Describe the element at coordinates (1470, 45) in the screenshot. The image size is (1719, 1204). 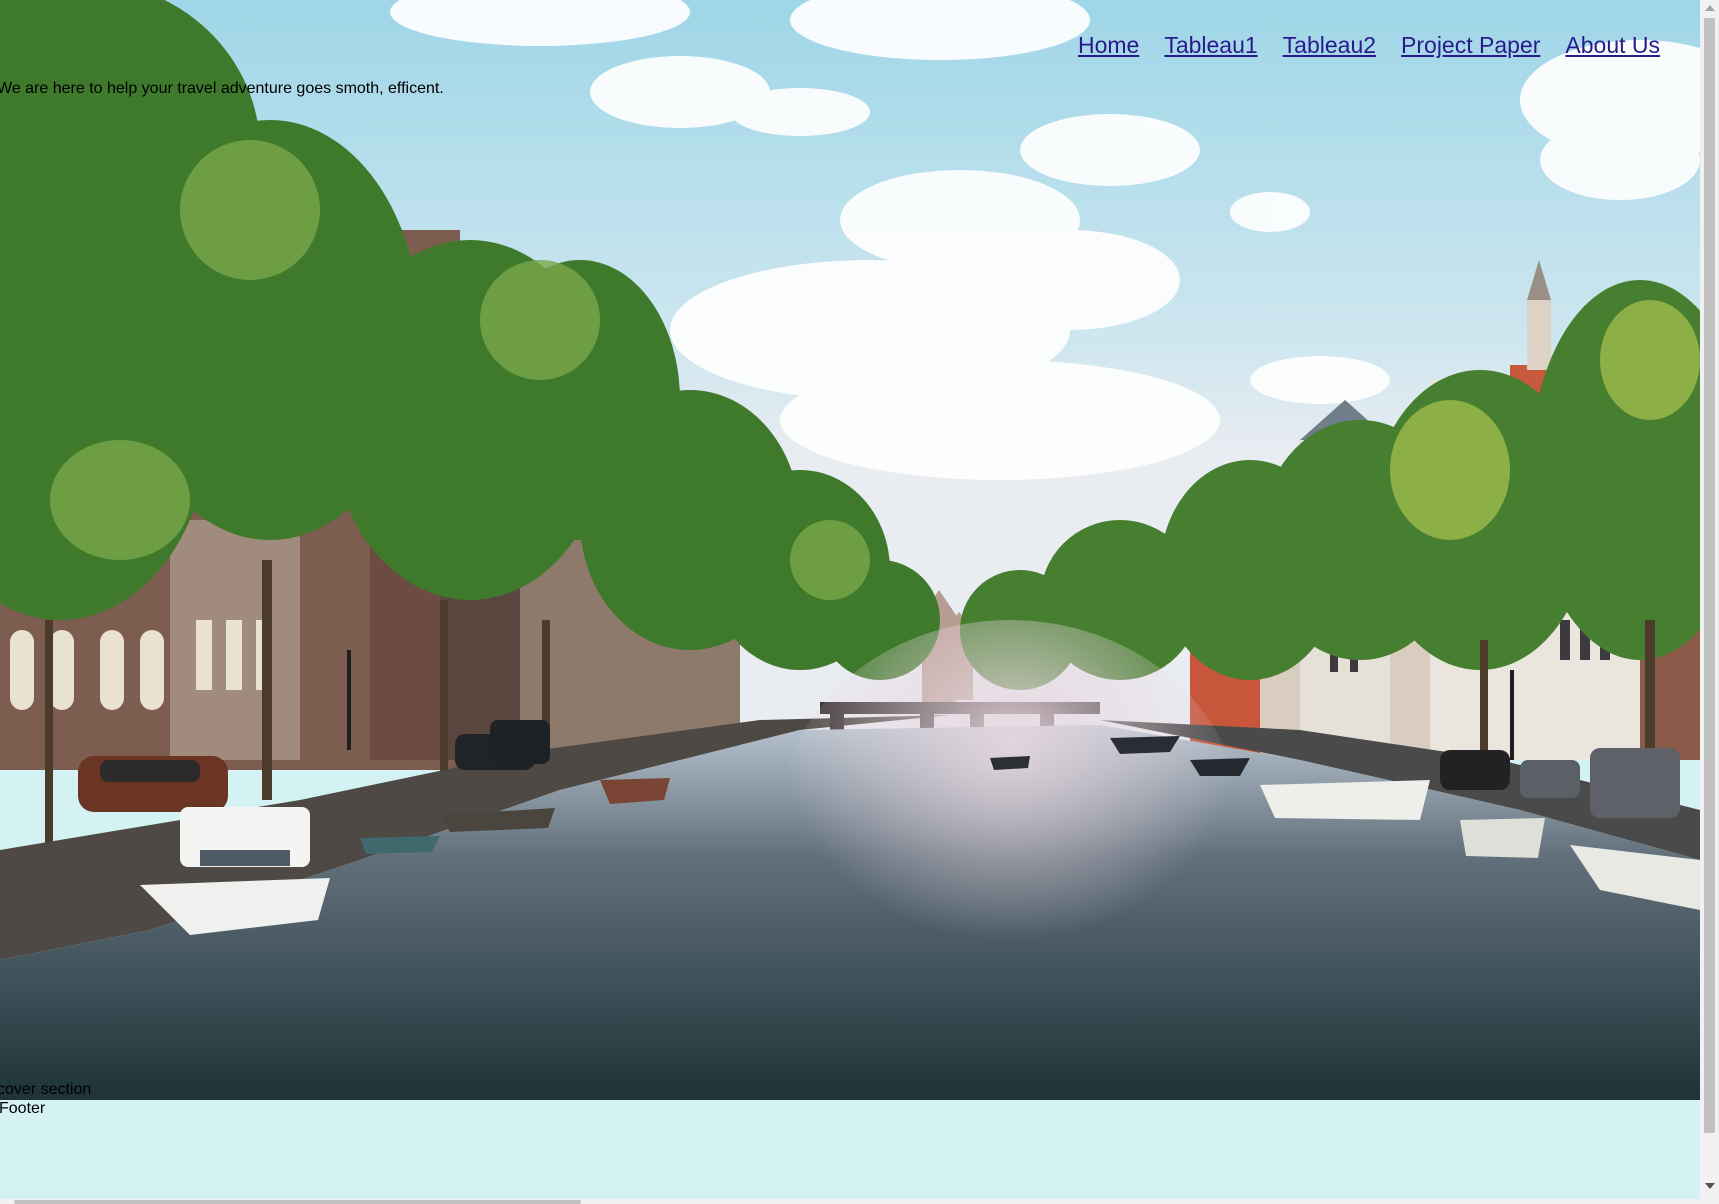
I see `nav-link-project-paper: Project Paper` at that location.